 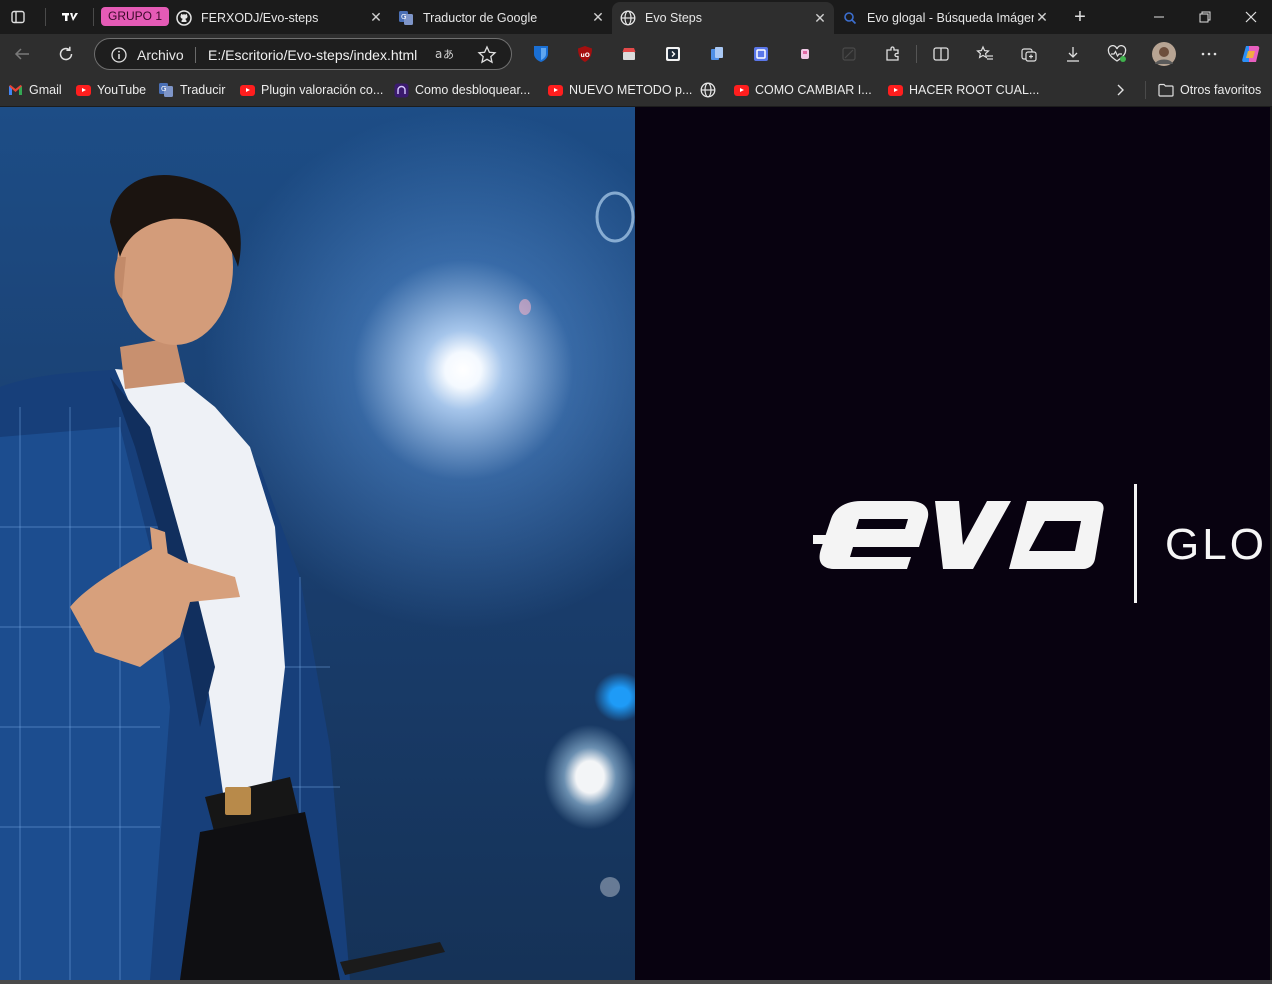 I want to click on heart-pulse-icon, so click(x=1117, y=53).